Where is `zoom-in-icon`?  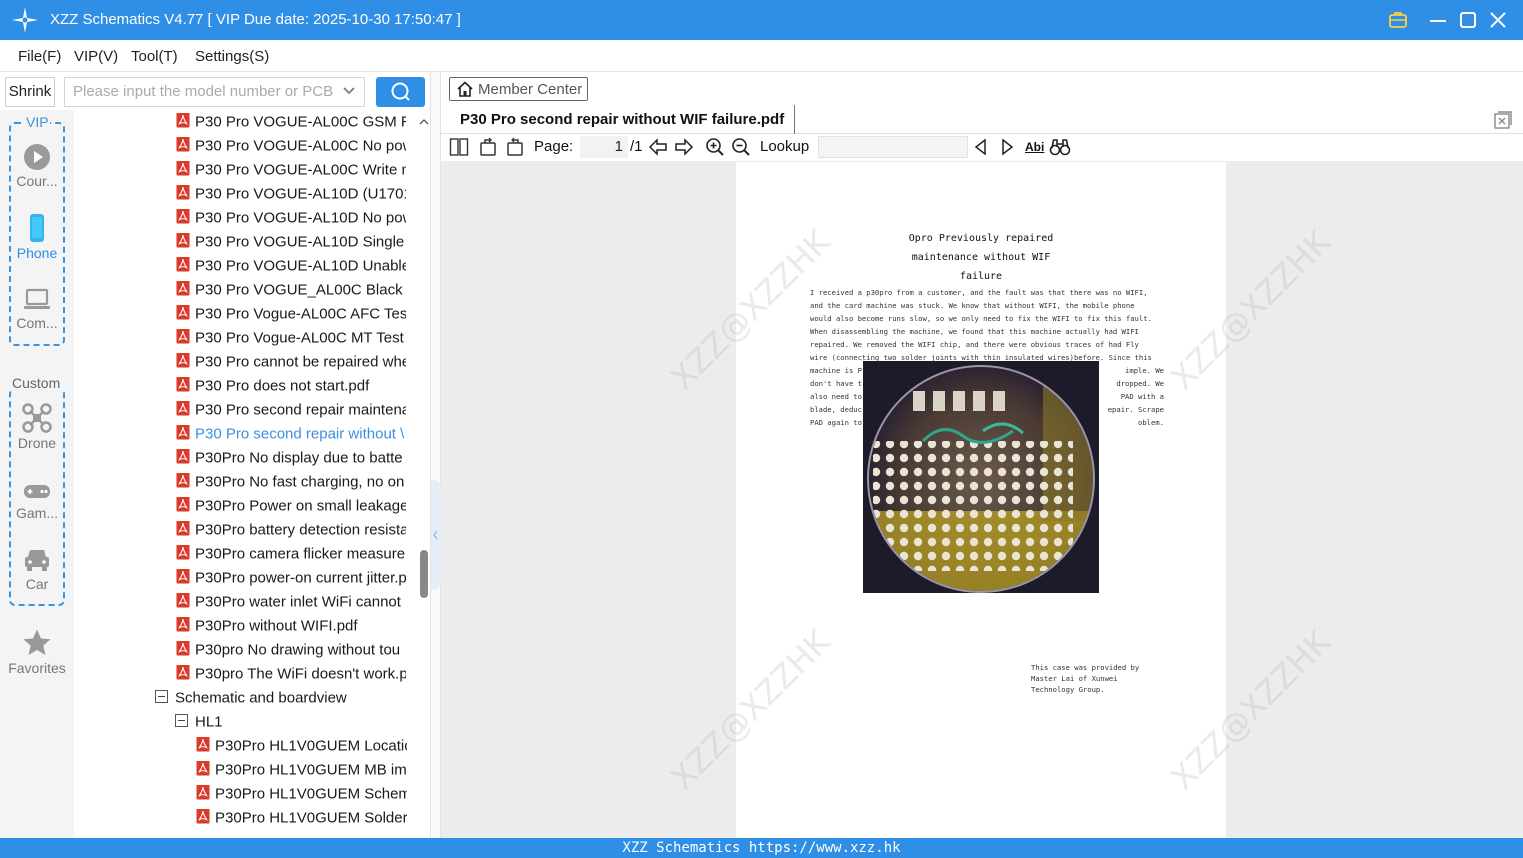 zoom-in-icon is located at coordinates (715, 147).